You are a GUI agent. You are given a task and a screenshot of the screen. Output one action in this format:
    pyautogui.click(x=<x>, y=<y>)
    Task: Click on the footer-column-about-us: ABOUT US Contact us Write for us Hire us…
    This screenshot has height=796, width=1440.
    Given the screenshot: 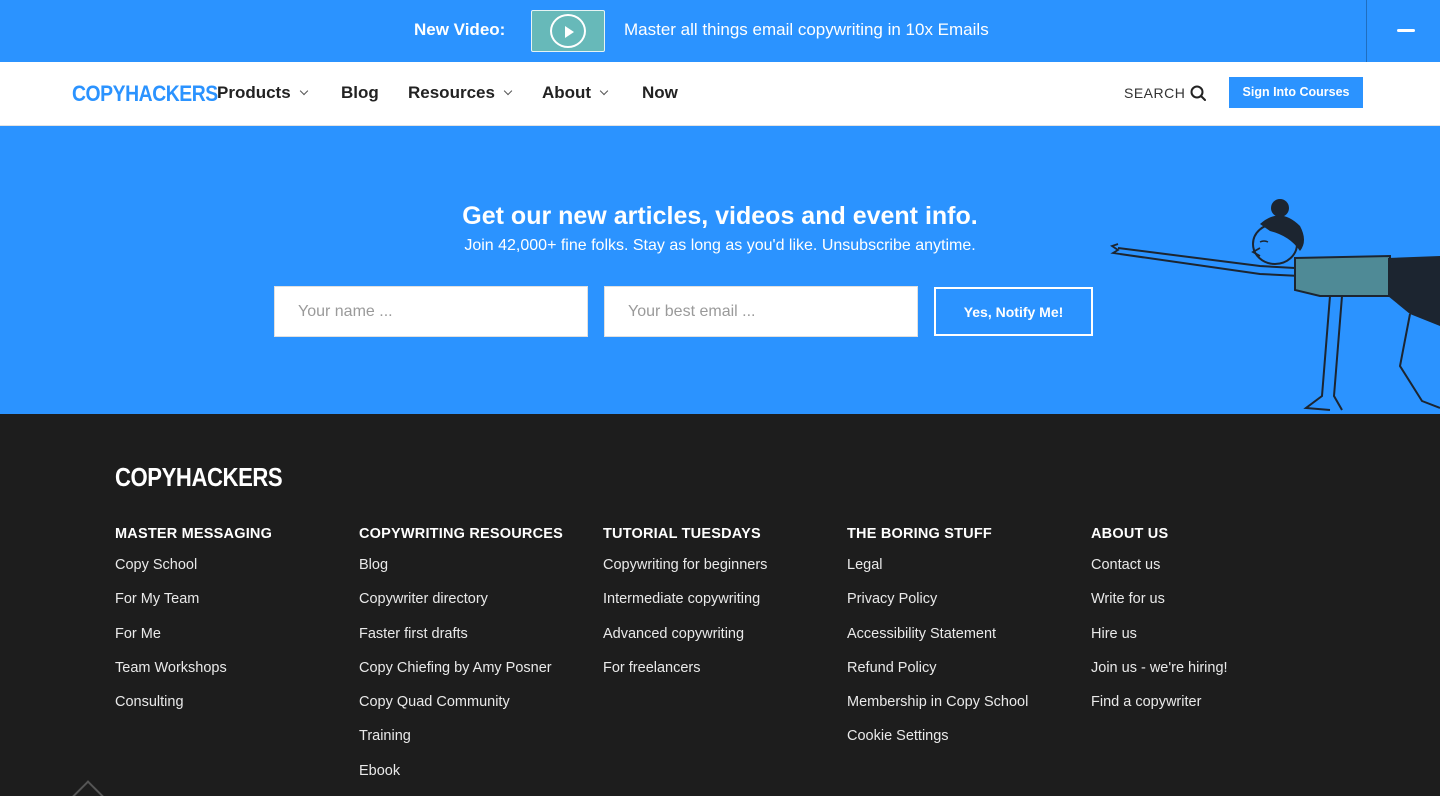 What is the action you would take?
    pyautogui.click(x=1159, y=627)
    